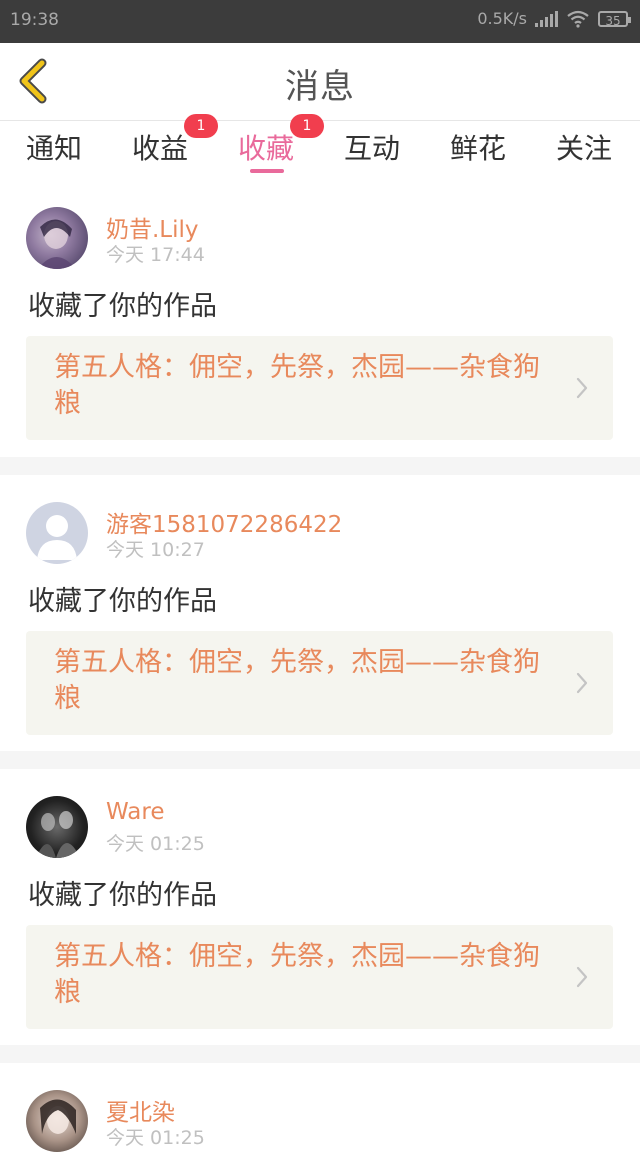 This screenshot has width=640, height=1152. Describe the element at coordinates (502, 18) in the screenshot. I see `network-speed: 0.5K/s` at that location.